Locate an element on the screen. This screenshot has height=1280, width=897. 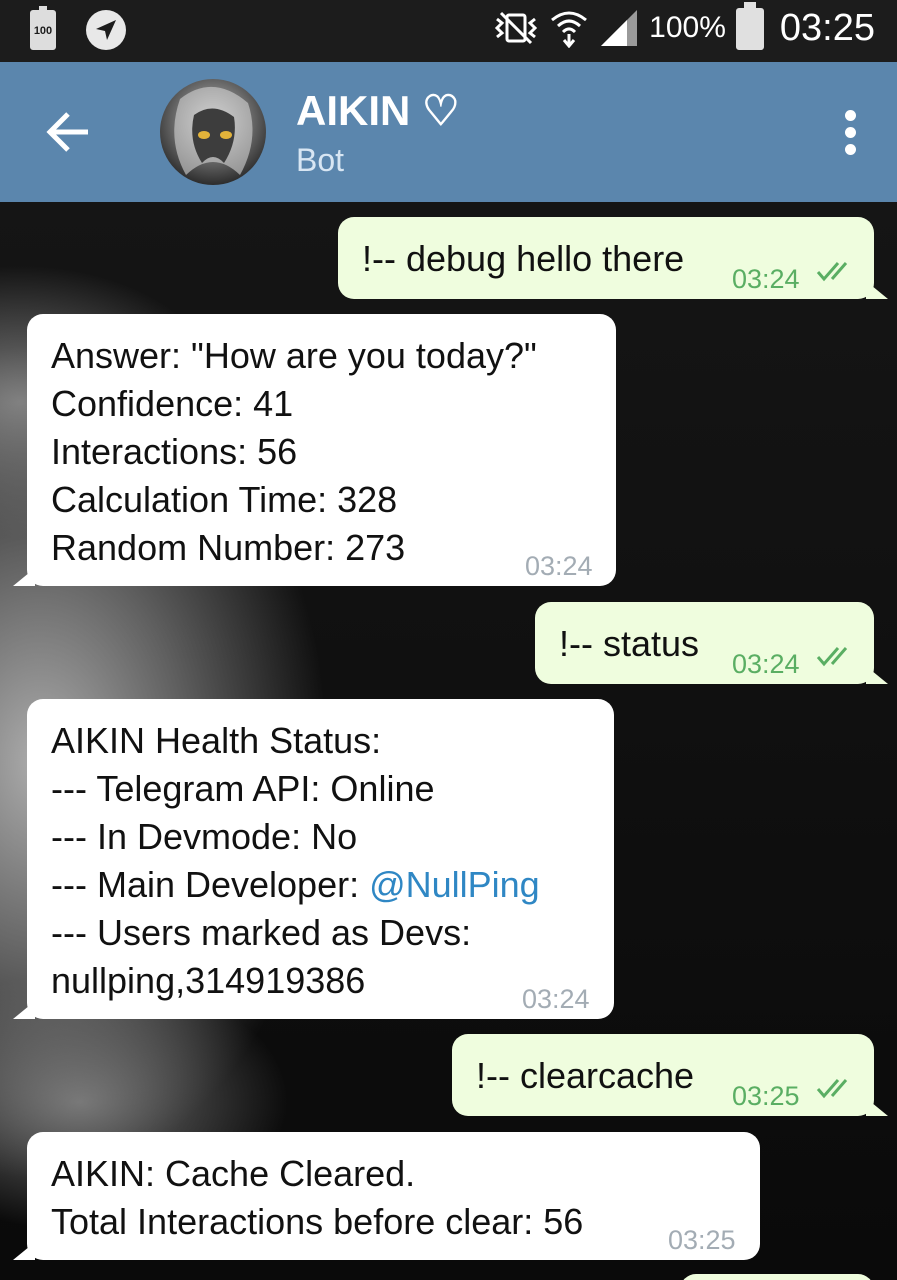
vibrate-icon is located at coordinates (516, 28).